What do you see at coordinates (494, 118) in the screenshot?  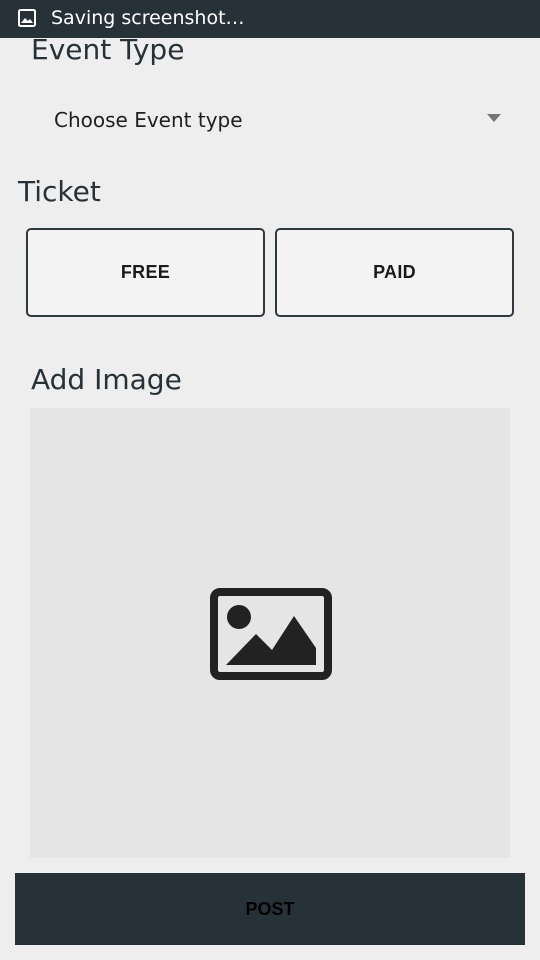 I see `dropdown-arrow-icon` at bounding box center [494, 118].